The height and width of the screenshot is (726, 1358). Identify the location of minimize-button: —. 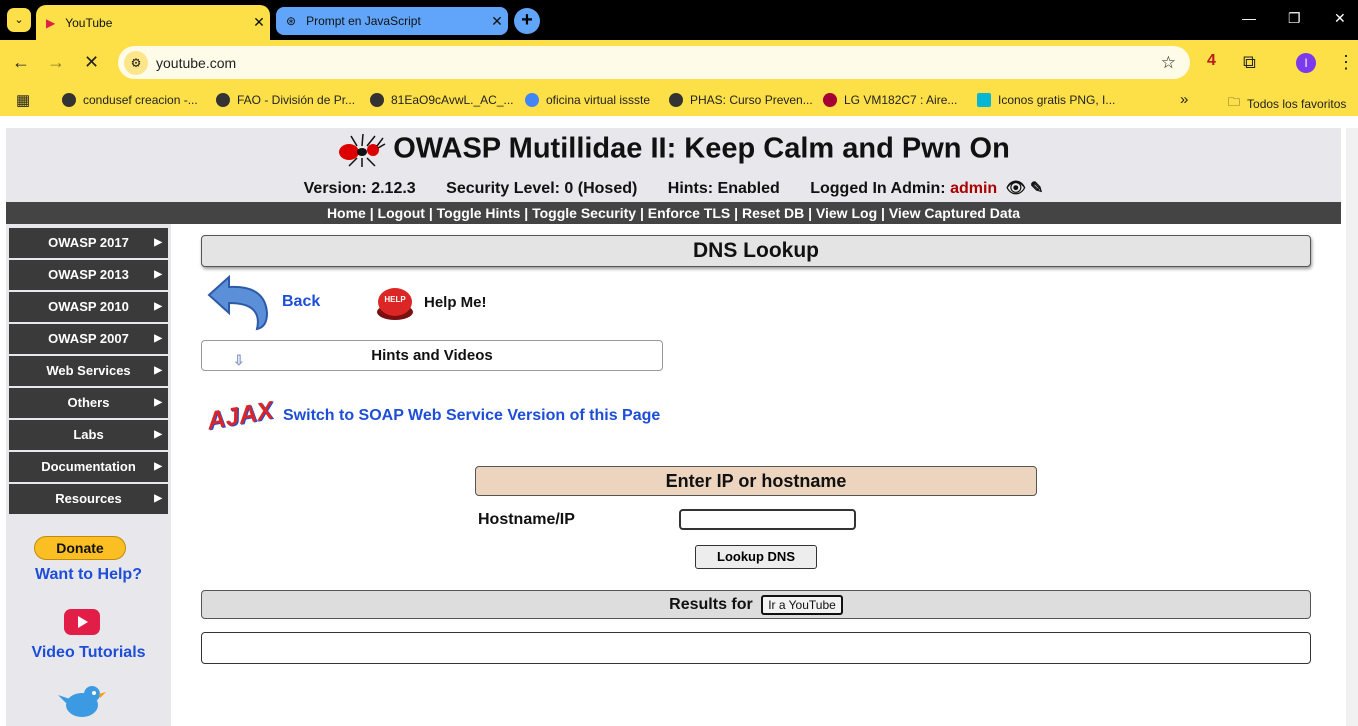
(1249, 18).